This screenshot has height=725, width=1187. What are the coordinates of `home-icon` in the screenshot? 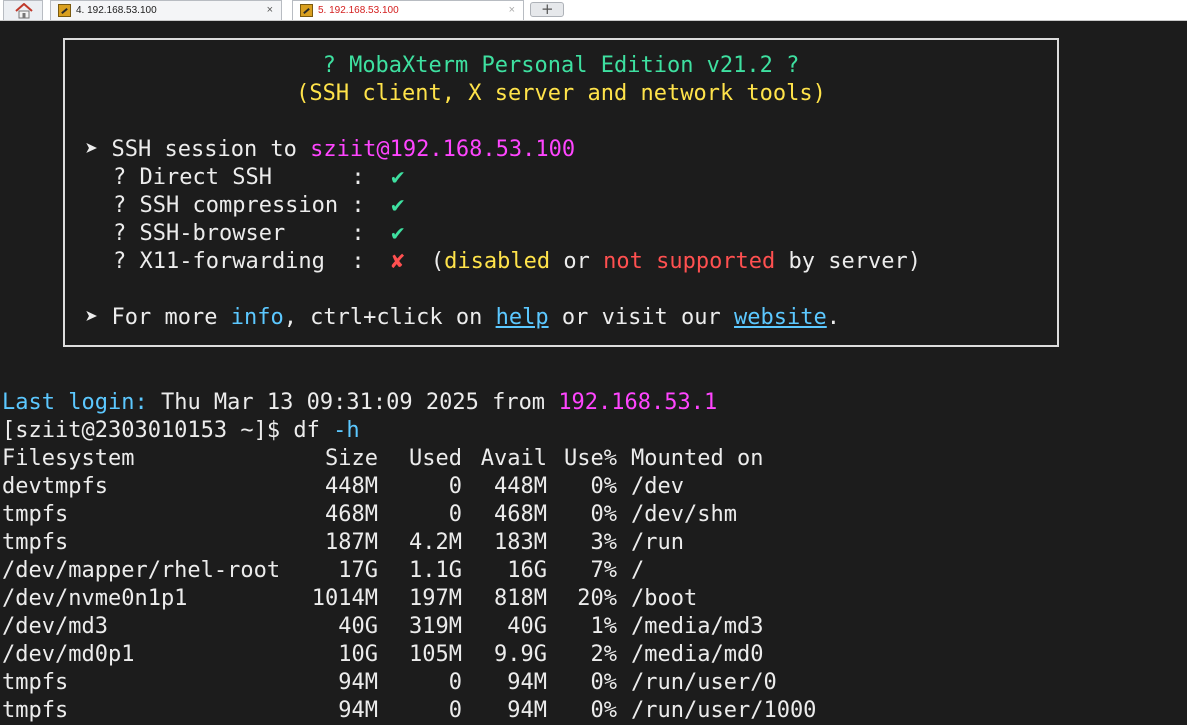 It's located at (24, 11).